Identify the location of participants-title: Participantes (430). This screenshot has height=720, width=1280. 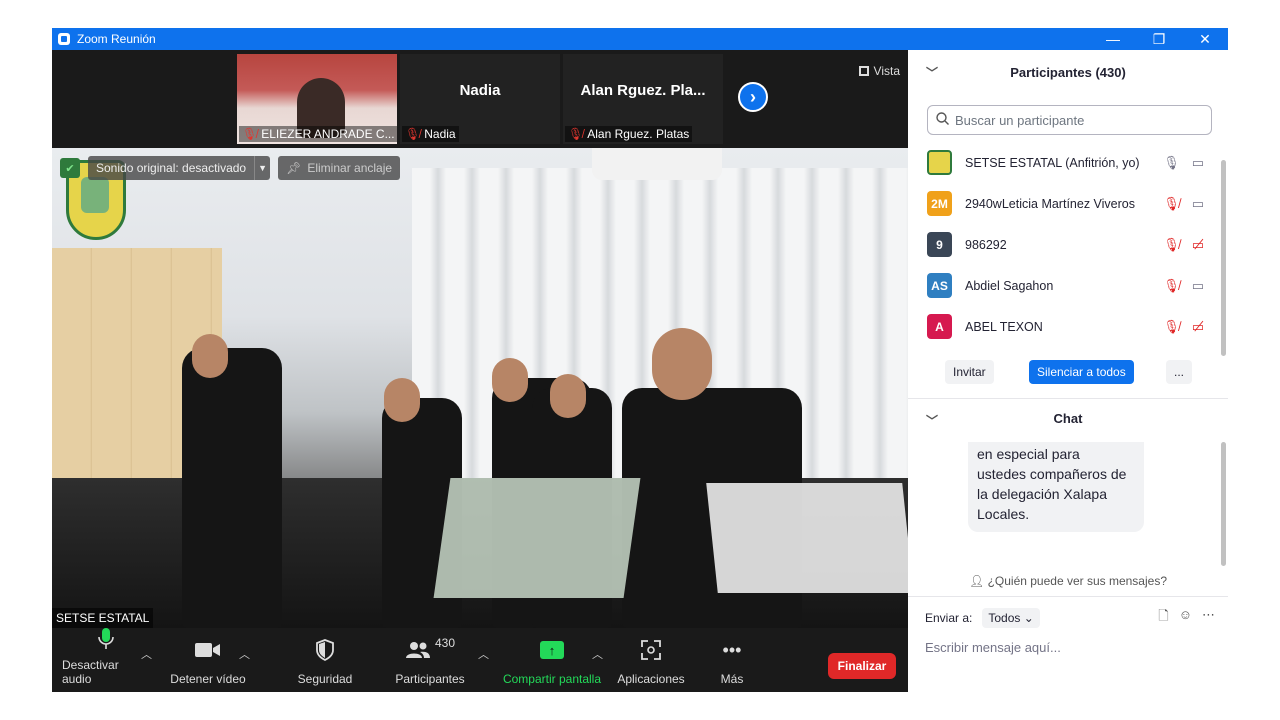
(1068, 72).